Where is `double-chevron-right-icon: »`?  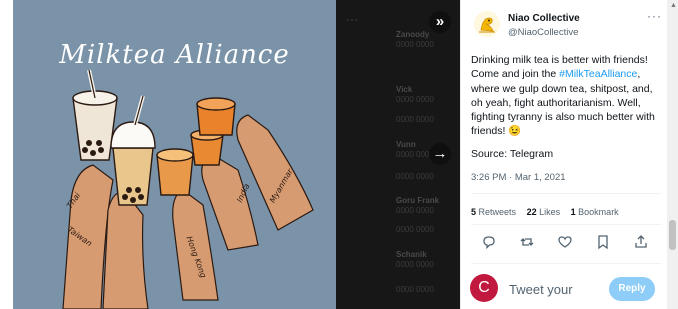 double-chevron-right-icon: » is located at coordinates (440, 22).